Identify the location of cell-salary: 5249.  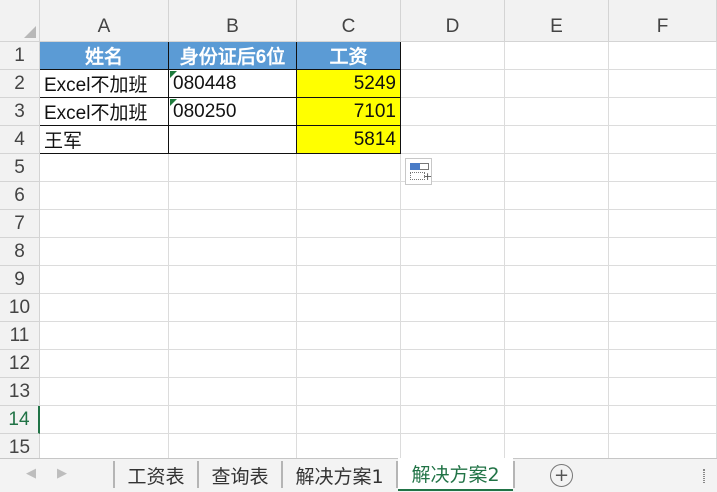
(349, 84).